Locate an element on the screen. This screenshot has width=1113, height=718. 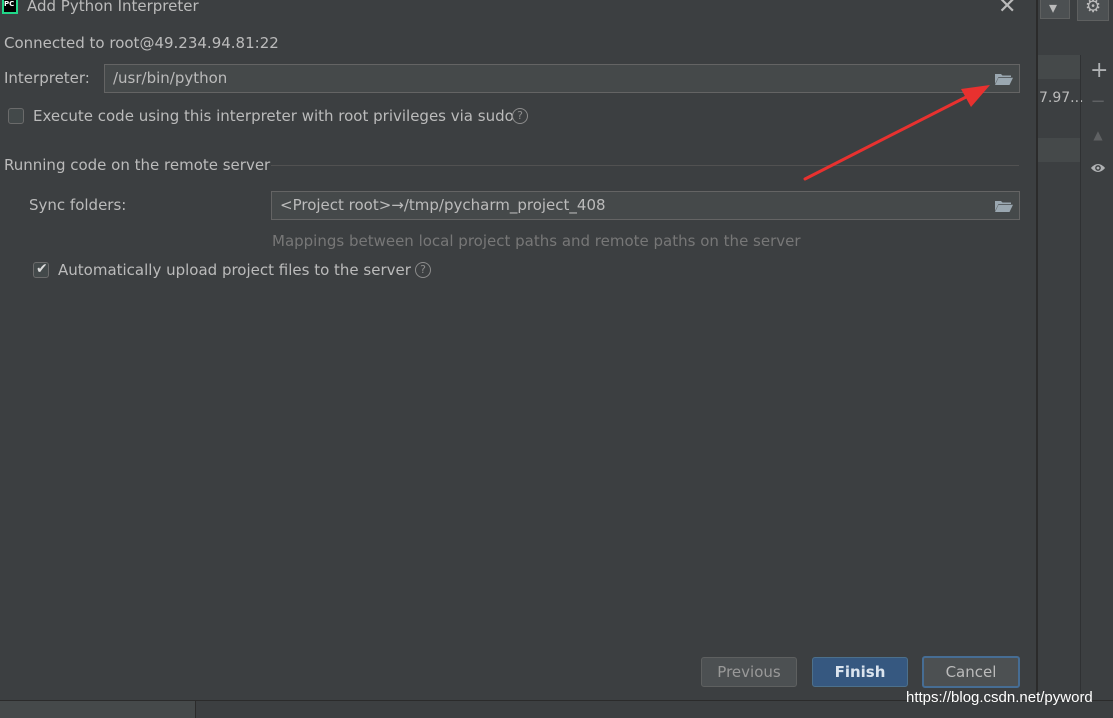
add-icon: + is located at coordinates (1099, 71).